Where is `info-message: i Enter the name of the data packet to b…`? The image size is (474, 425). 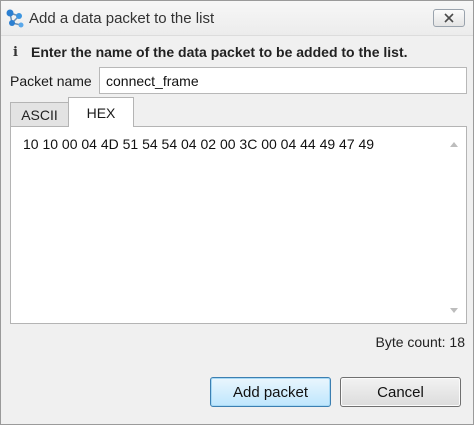 info-message: i Enter the name of the data packet to b… is located at coordinates (210, 52).